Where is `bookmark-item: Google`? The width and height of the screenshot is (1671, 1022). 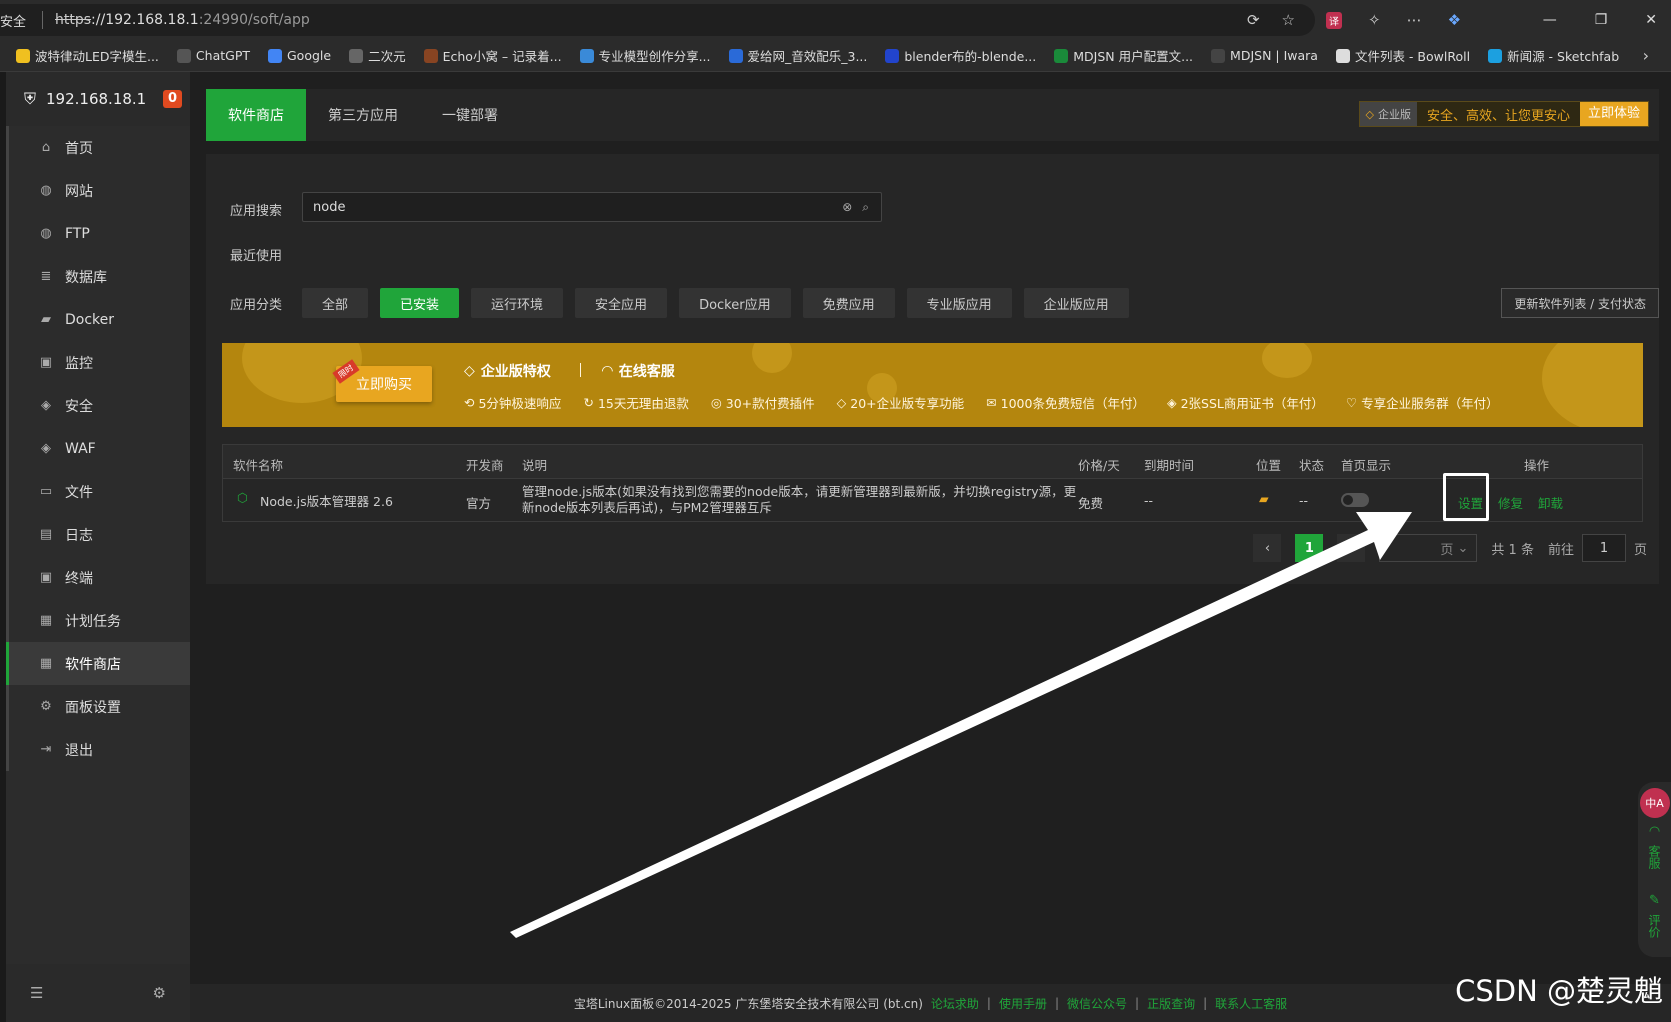 bookmark-item: Google is located at coordinates (299, 55).